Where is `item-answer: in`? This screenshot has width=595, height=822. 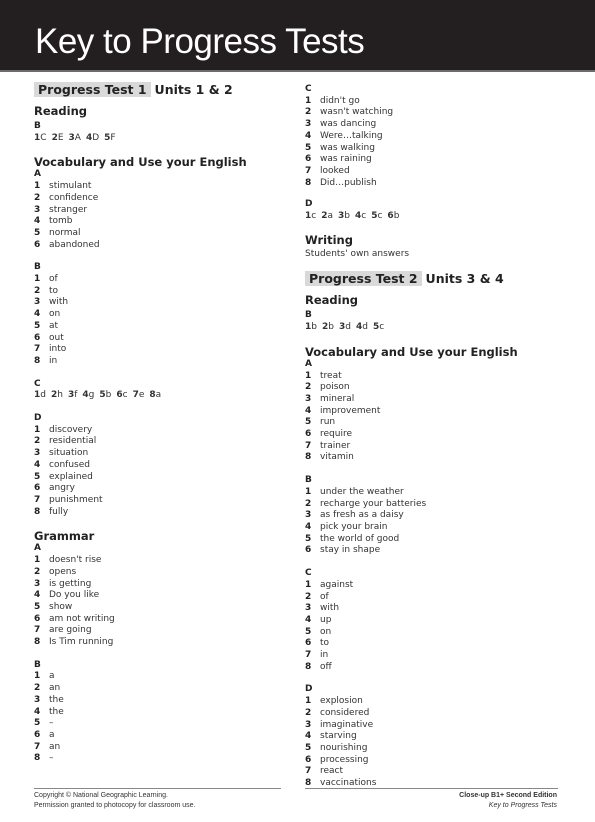
item-answer: in is located at coordinates (53, 360).